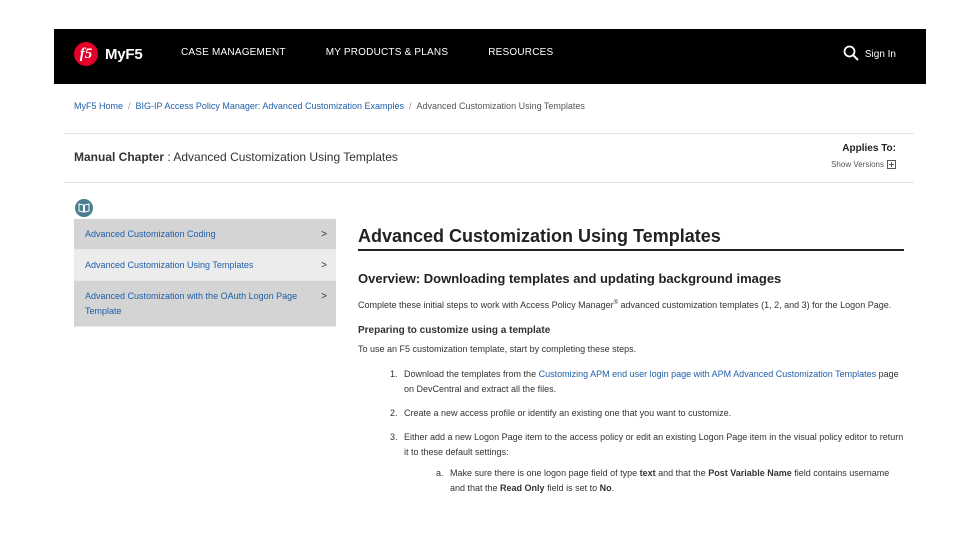 Image resolution: width=960 pixels, height=540 pixels. I want to click on step-number: 3., so click(394, 437).